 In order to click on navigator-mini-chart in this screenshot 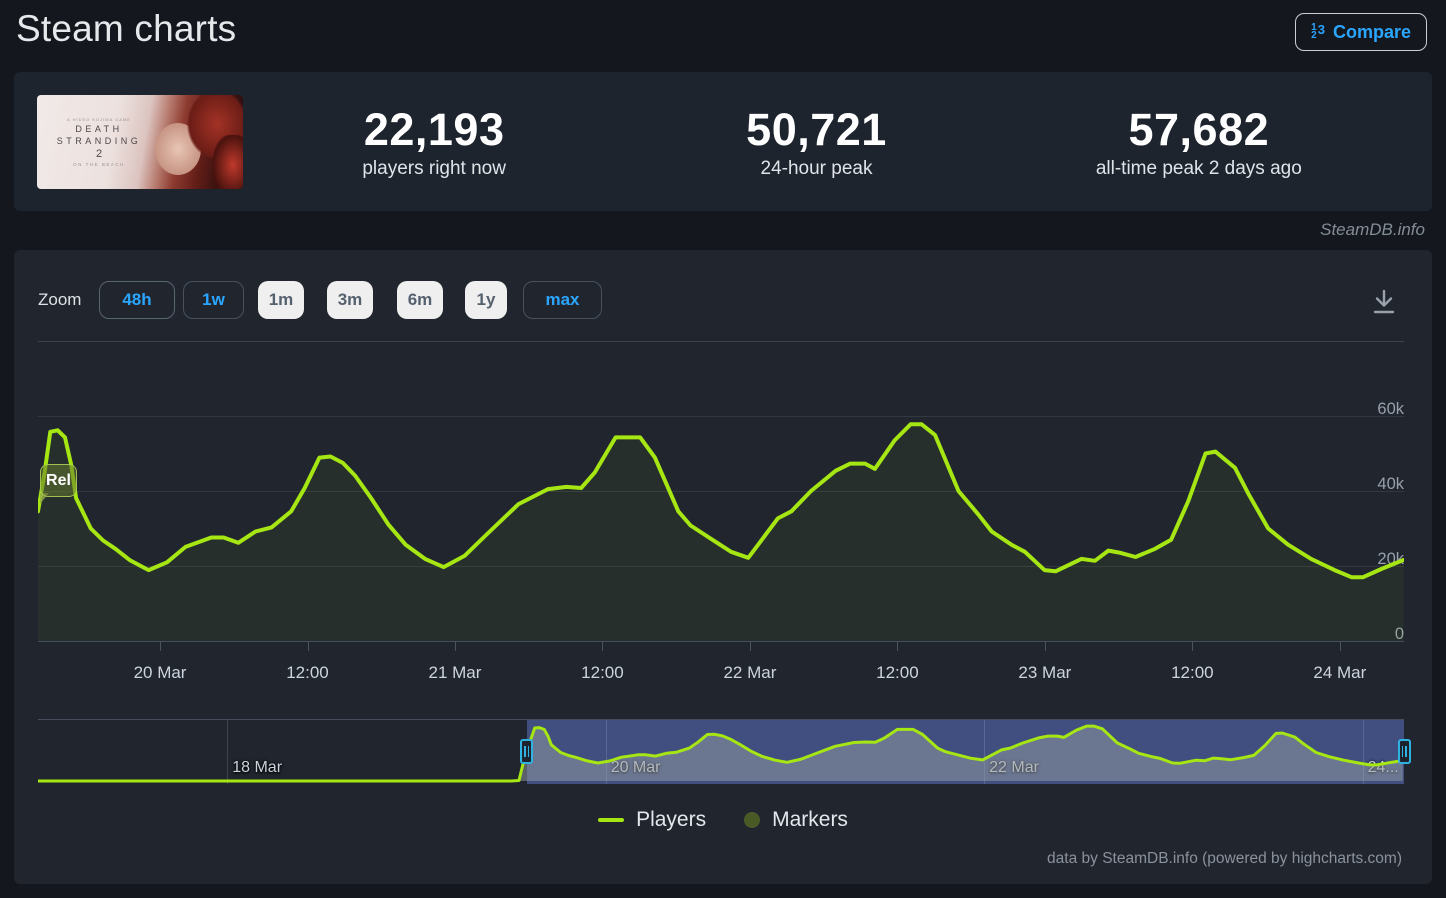, I will do `click(721, 751)`.